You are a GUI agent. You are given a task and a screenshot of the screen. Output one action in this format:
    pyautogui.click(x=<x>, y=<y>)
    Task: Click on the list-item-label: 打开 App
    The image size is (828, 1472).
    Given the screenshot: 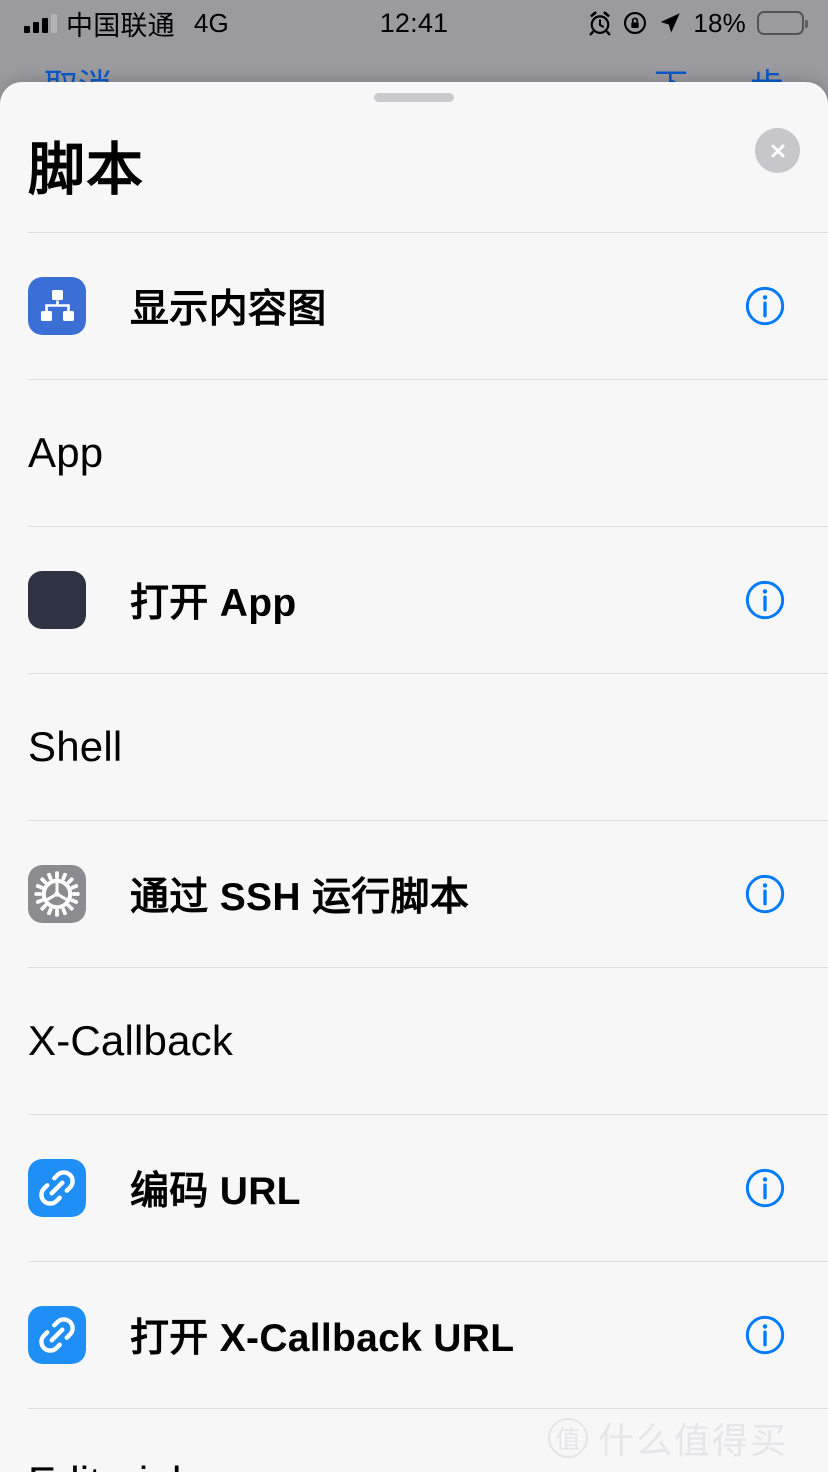 What is the action you would take?
    pyautogui.click(x=213, y=603)
    